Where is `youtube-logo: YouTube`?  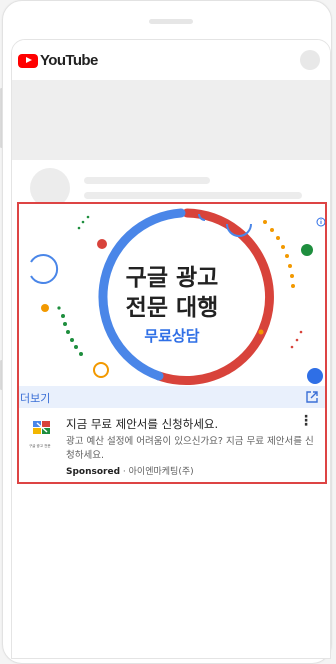 youtube-logo: YouTube is located at coordinates (58, 60).